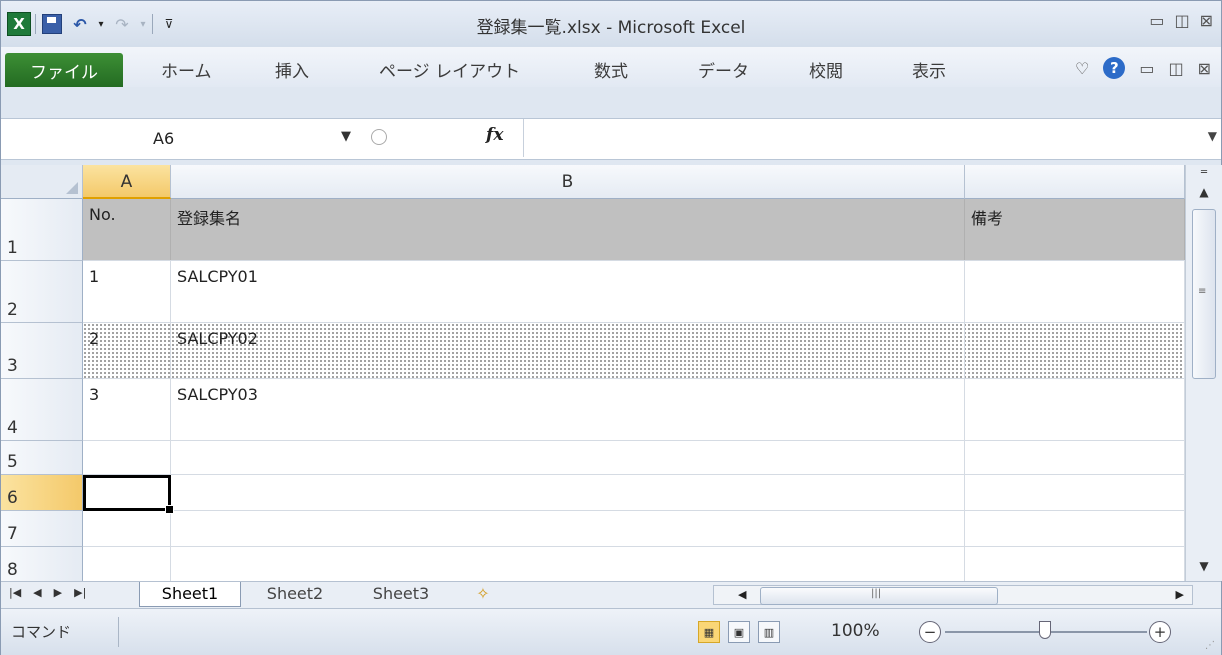 The height and width of the screenshot is (655, 1222). Describe the element at coordinates (127, 528) in the screenshot. I see `cell-a7` at that location.